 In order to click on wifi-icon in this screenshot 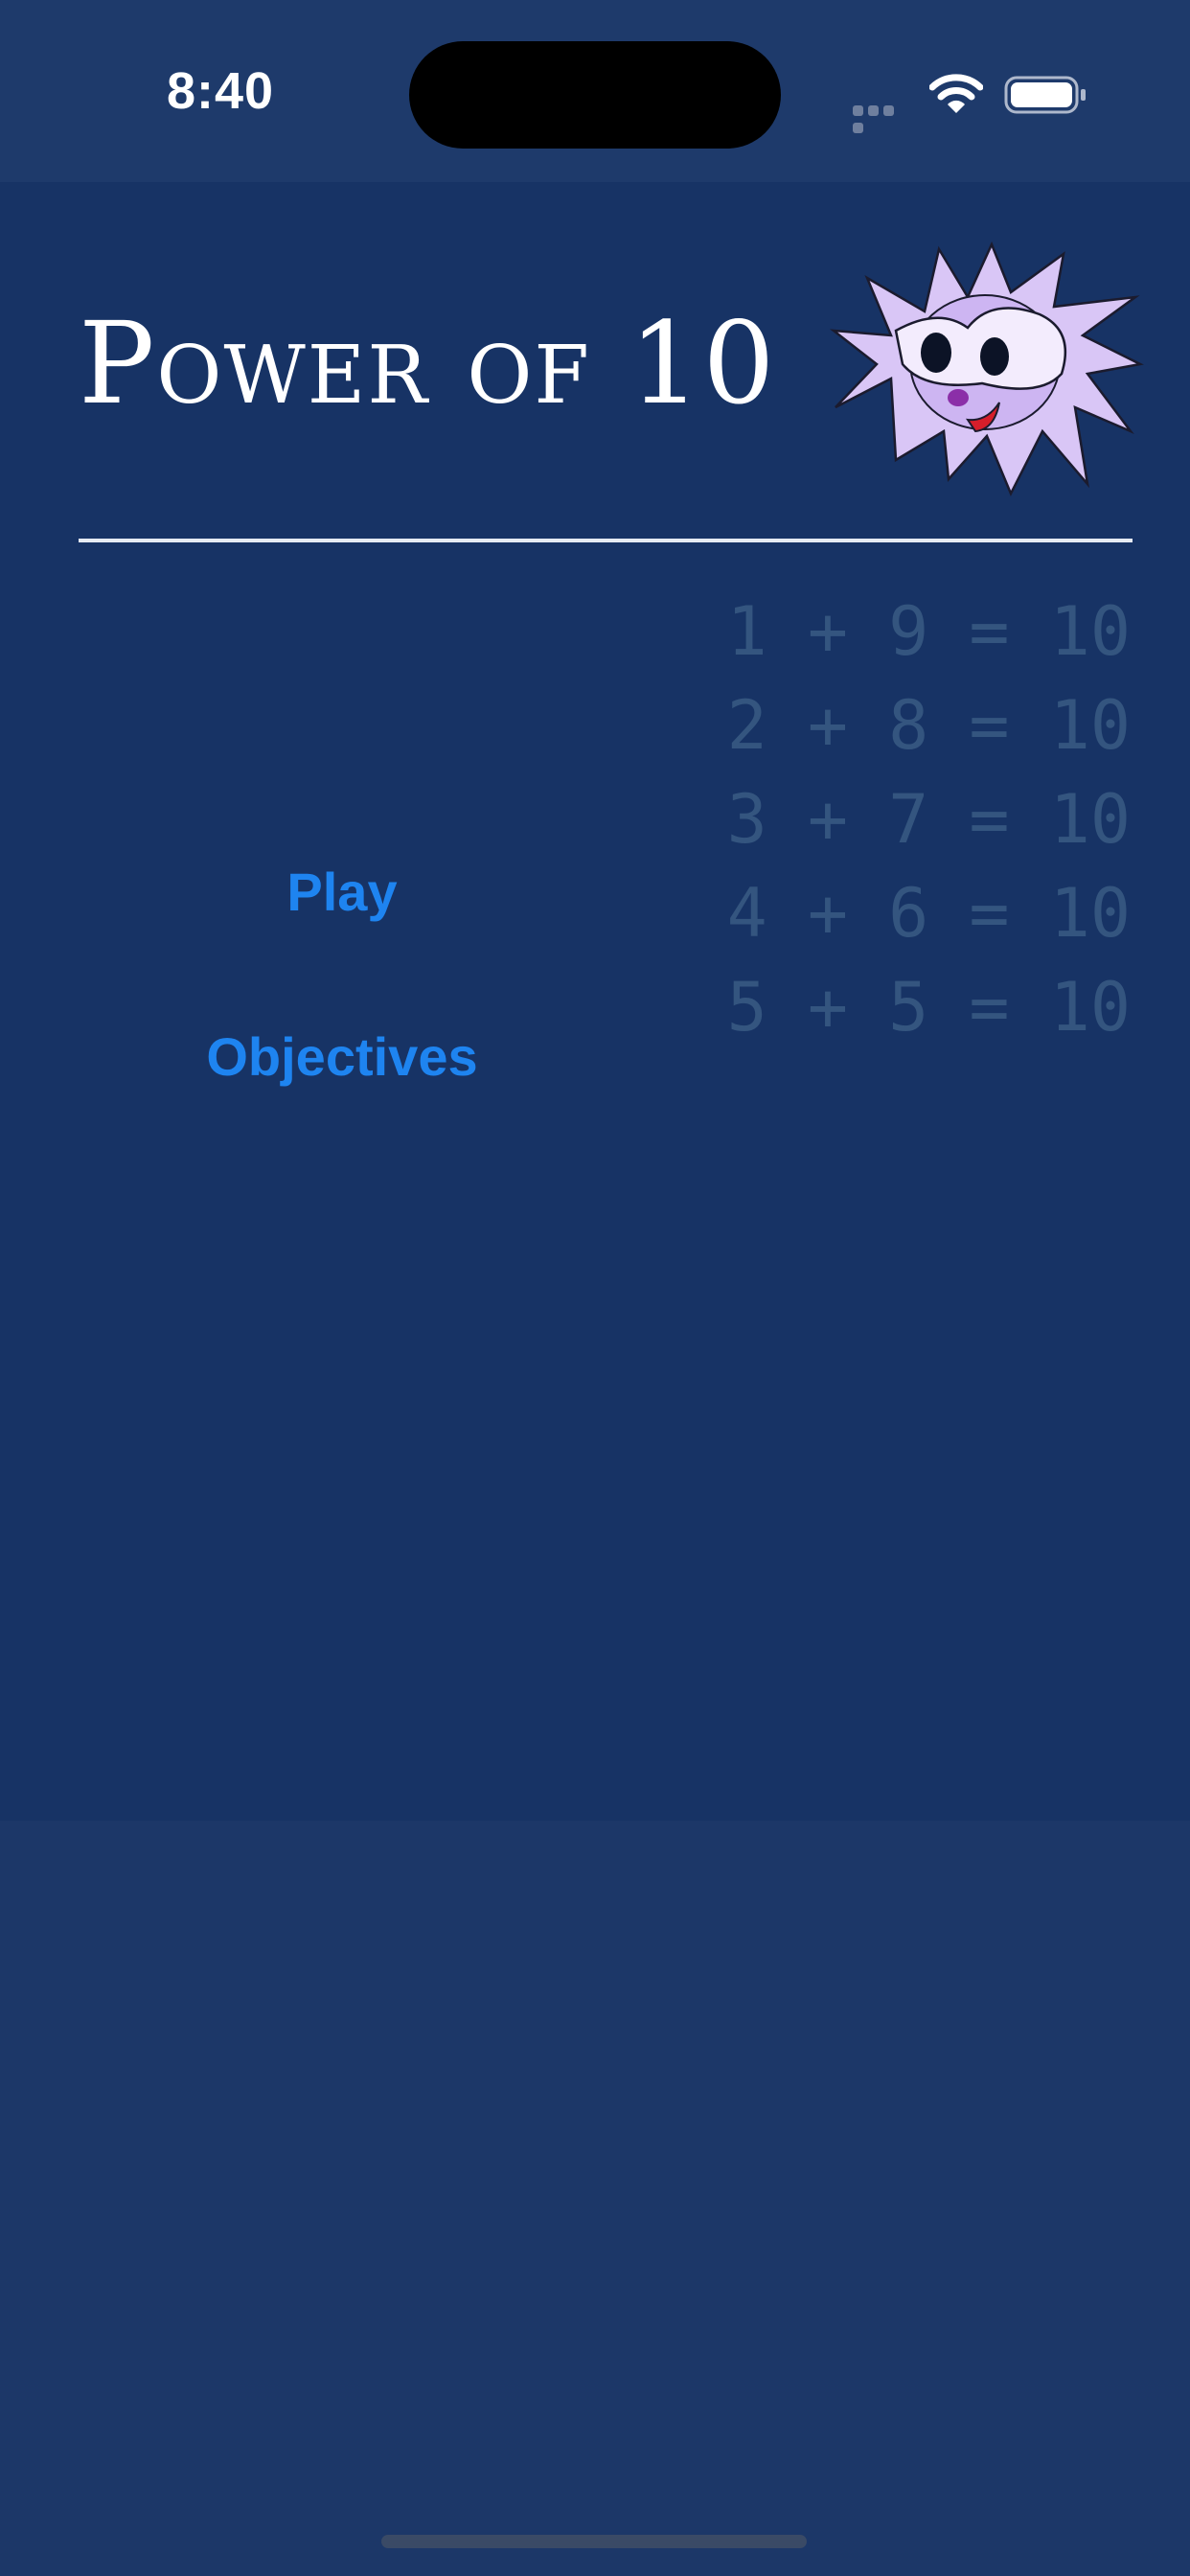, I will do `click(956, 93)`.